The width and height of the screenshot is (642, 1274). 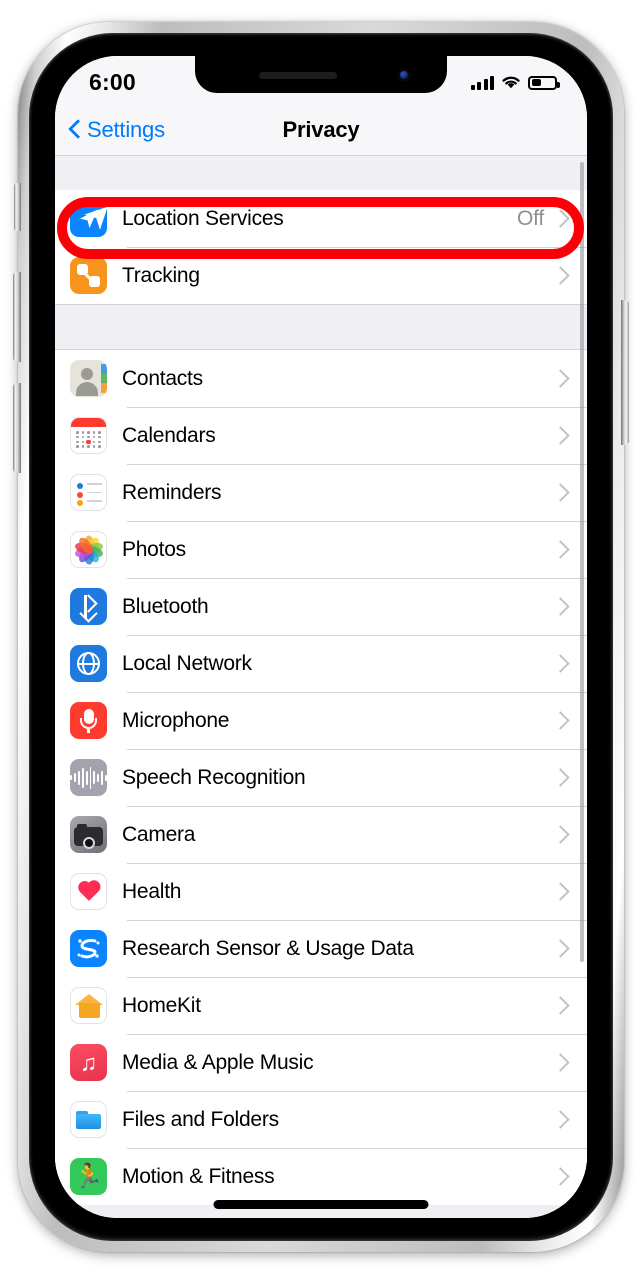 I want to click on globe-icon, so click(x=88, y=663).